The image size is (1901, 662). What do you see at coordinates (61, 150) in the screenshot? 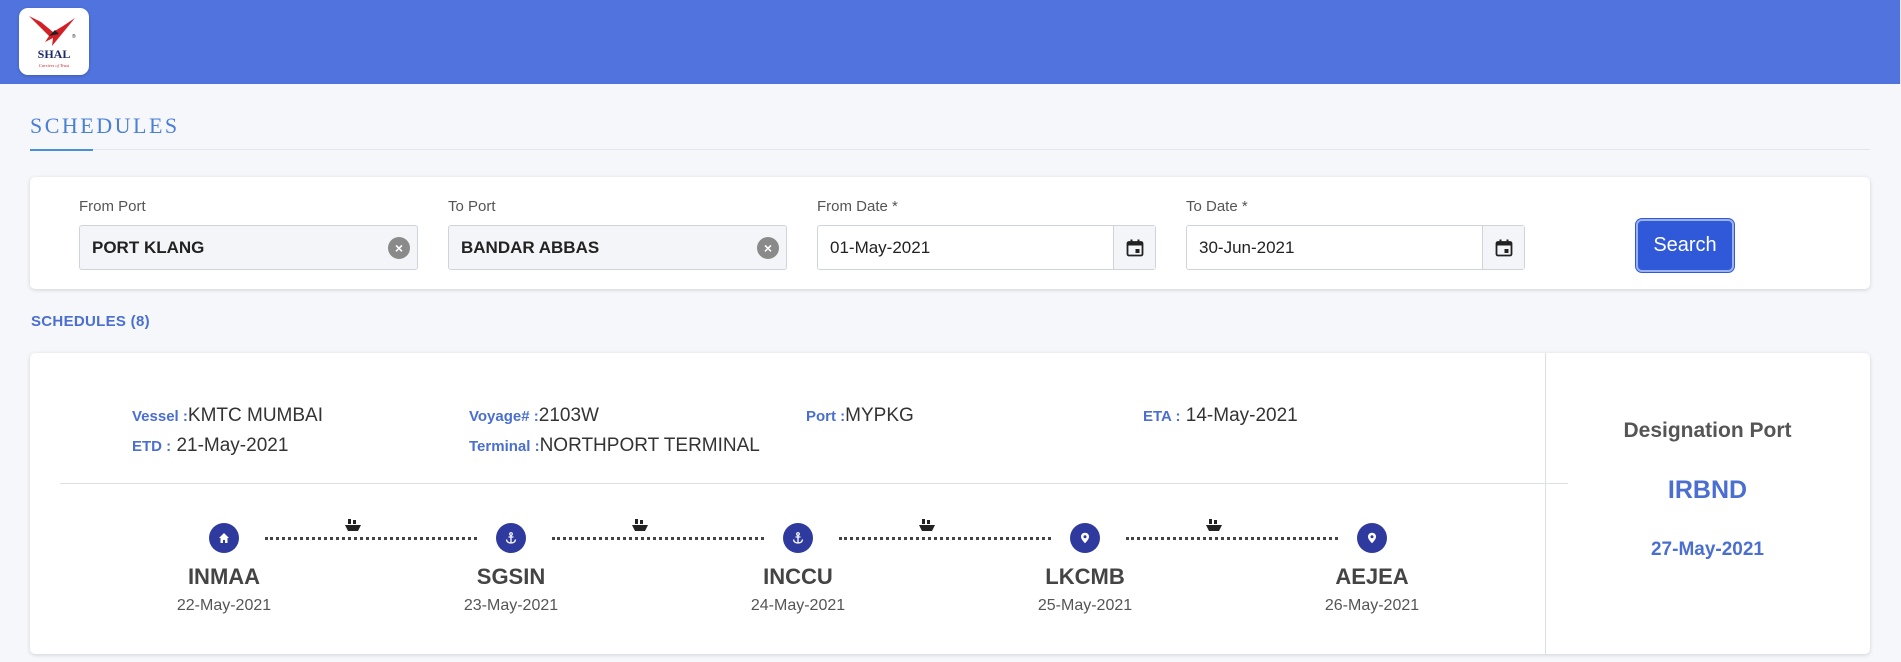
I see `title-underline` at bounding box center [61, 150].